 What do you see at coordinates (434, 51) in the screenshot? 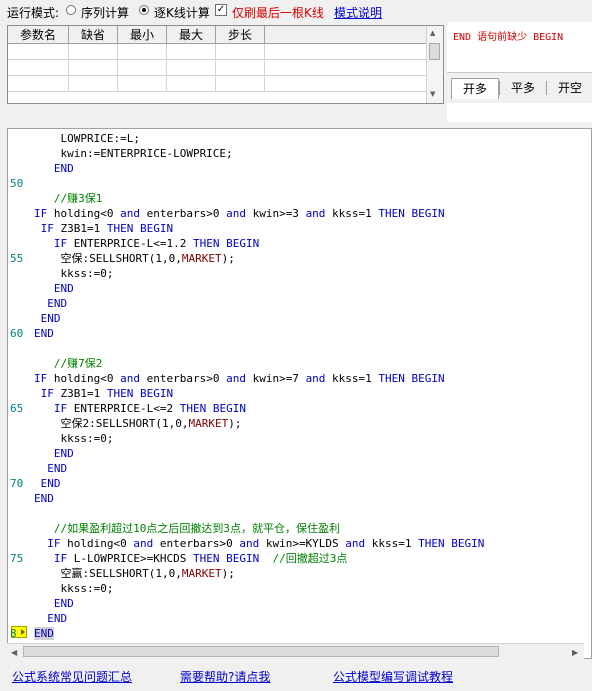
I see `scroll-thumb` at bounding box center [434, 51].